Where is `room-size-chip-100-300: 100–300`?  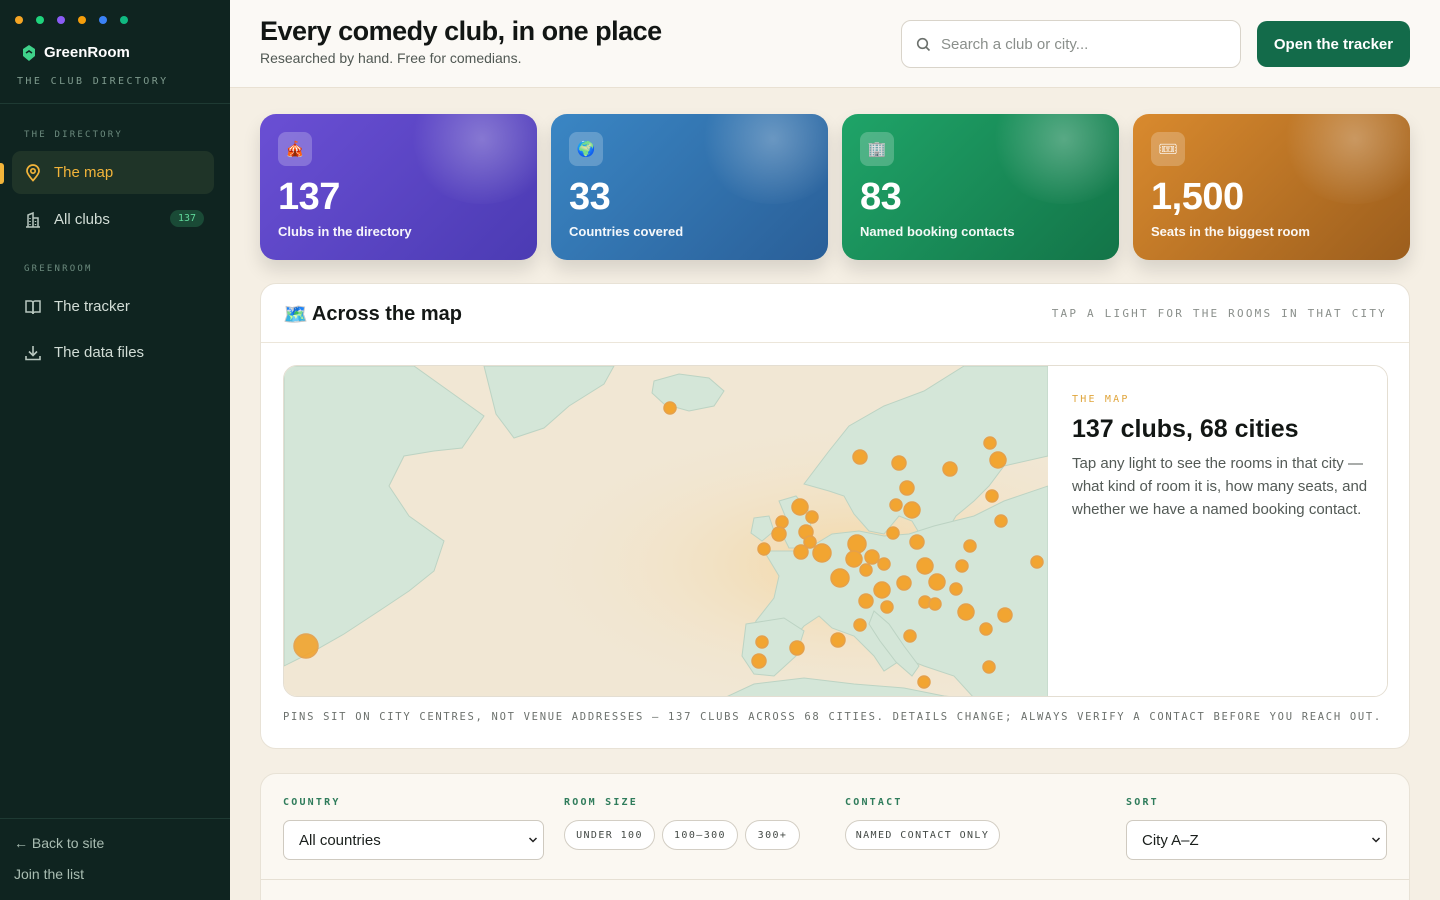 room-size-chip-100-300: 100–300 is located at coordinates (700, 835).